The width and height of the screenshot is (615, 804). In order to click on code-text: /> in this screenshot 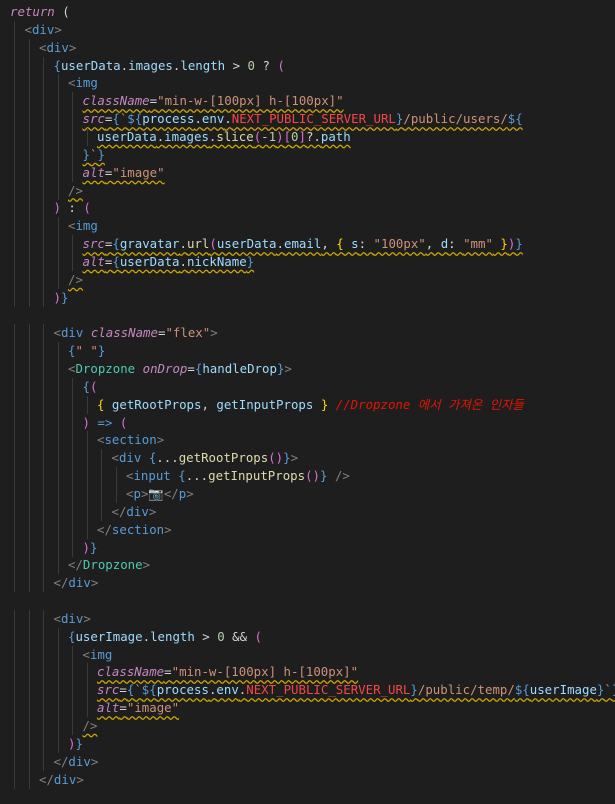, I will do `click(75, 191)`.